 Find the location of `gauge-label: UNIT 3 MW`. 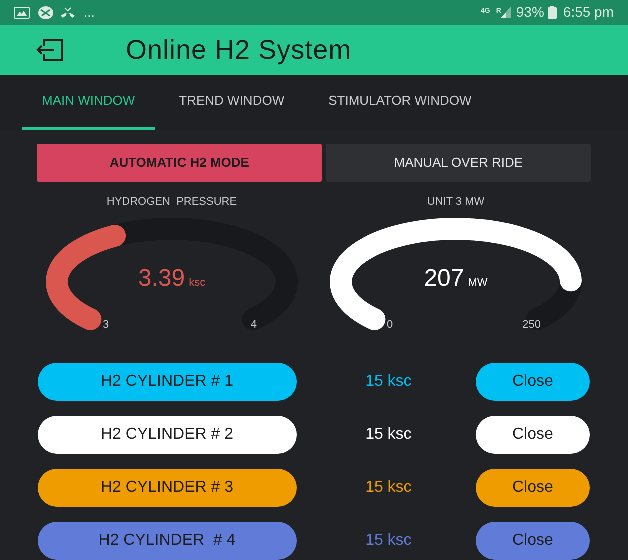

gauge-label: UNIT 3 MW is located at coordinates (456, 202).